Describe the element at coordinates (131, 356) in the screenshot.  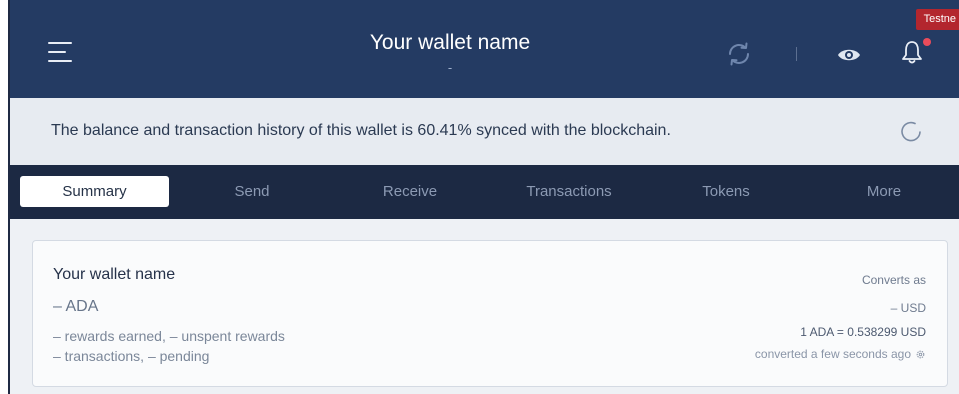
I see `transactions-summary: – transactions, – pending` at that location.